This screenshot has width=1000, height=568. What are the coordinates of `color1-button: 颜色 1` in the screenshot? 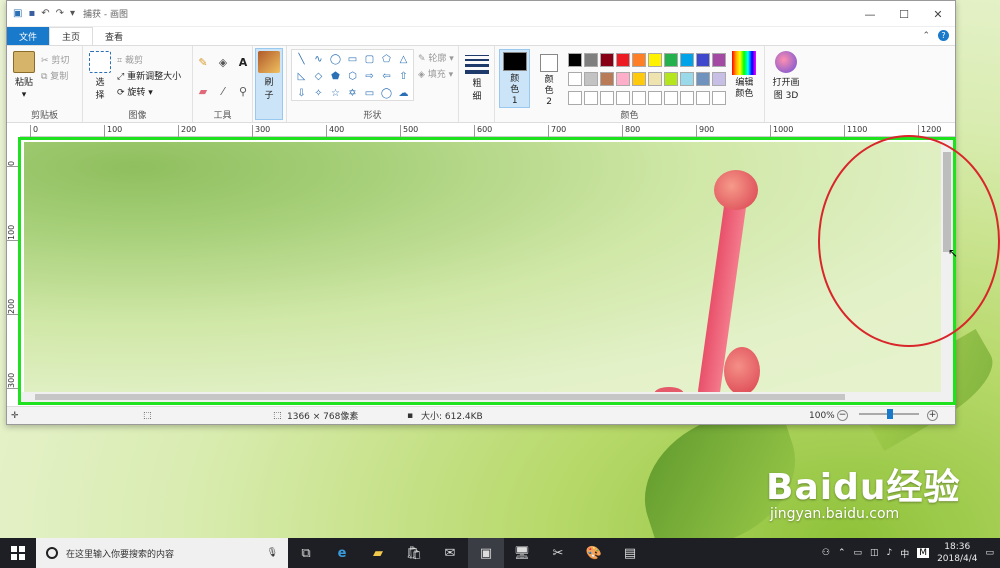 It's located at (515, 78).